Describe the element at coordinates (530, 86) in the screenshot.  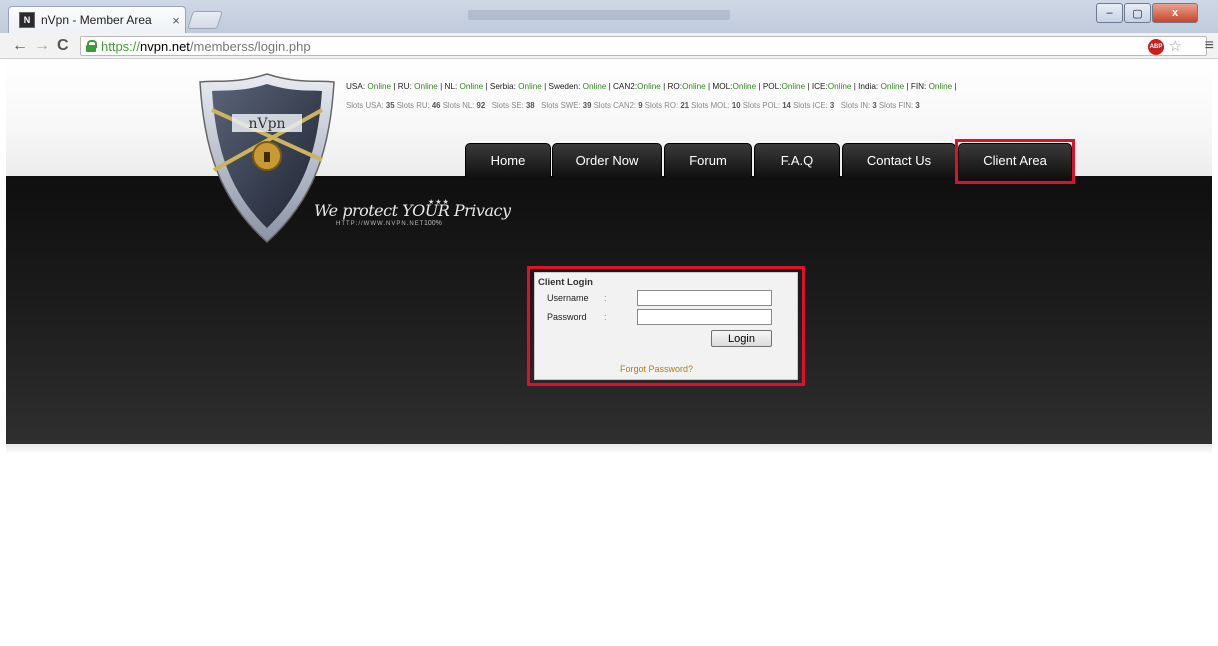
I see `status-serbia-value: Online` at that location.